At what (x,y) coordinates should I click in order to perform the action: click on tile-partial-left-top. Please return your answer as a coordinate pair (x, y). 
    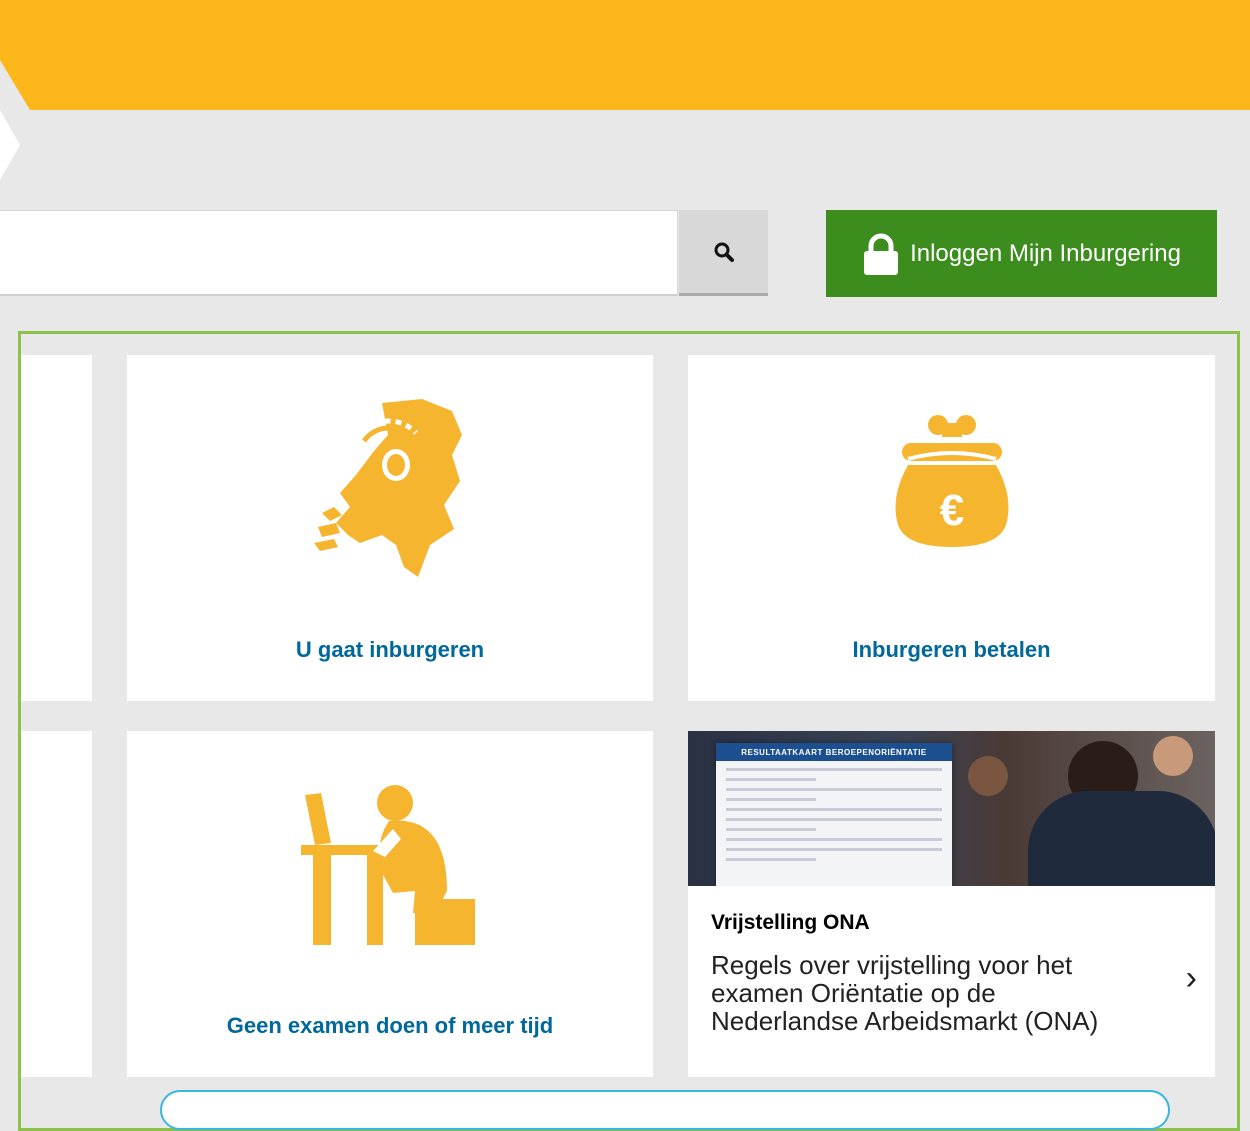
    Looking at the image, I should click on (56, 528).